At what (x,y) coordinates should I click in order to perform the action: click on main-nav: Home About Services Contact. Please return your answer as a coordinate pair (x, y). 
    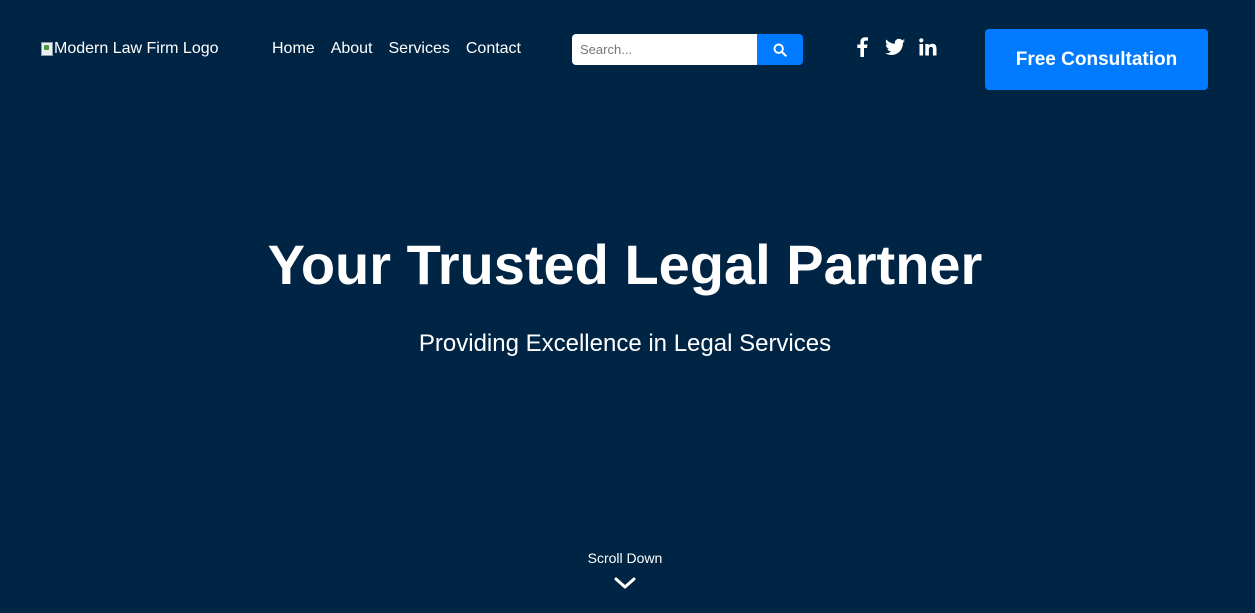
    Looking at the image, I should click on (396, 49).